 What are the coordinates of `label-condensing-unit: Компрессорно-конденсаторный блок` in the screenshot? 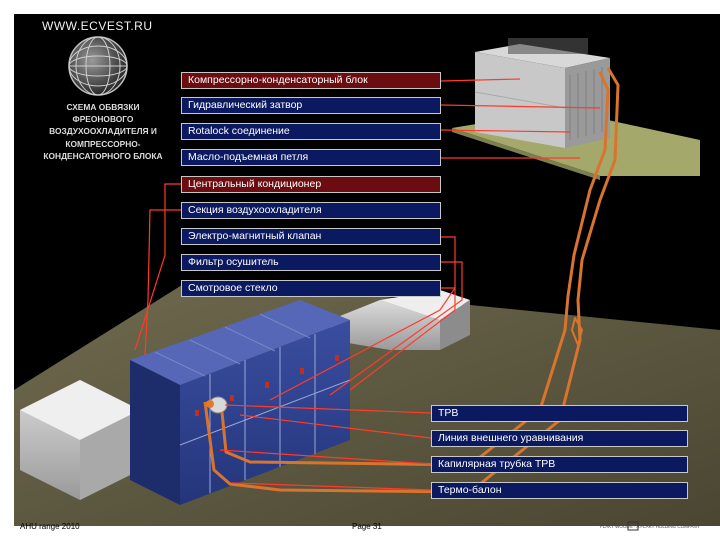 It's located at (311, 80).